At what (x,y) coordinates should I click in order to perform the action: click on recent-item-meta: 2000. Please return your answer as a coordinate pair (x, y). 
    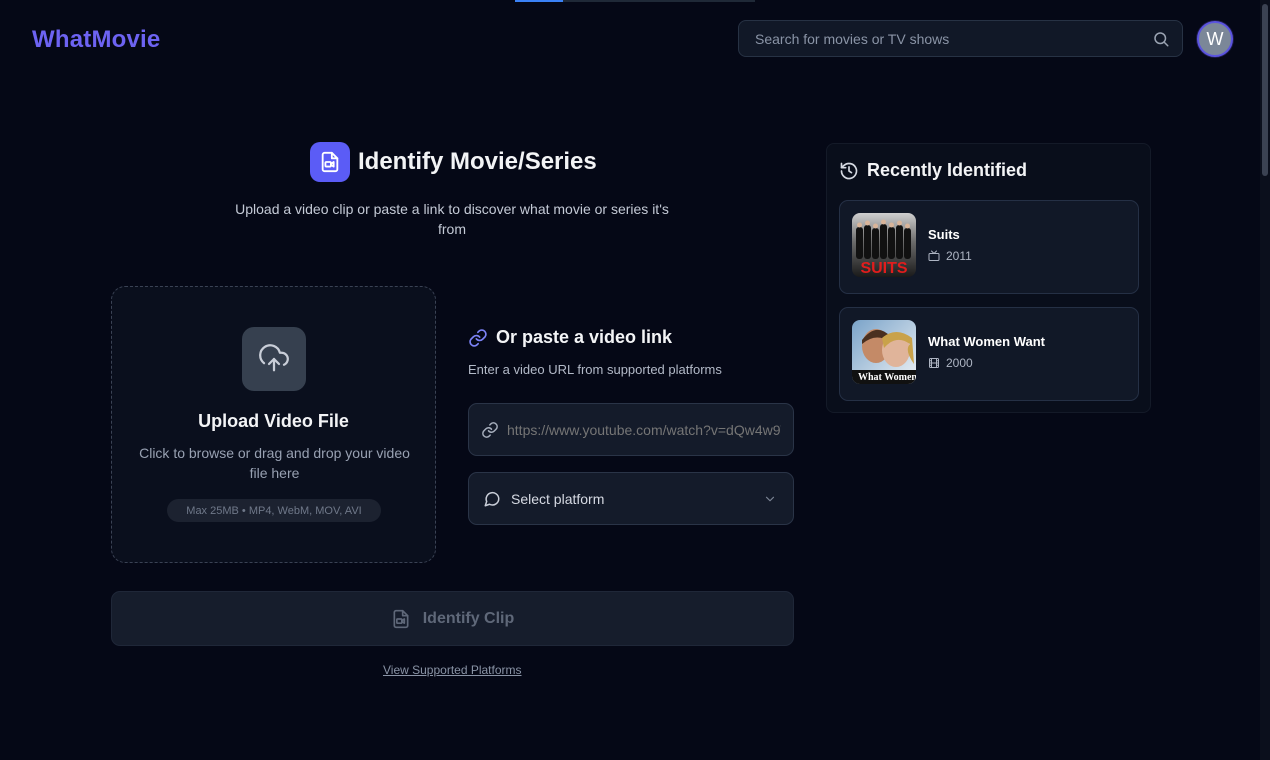
    Looking at the image, I should click on (950, 363).